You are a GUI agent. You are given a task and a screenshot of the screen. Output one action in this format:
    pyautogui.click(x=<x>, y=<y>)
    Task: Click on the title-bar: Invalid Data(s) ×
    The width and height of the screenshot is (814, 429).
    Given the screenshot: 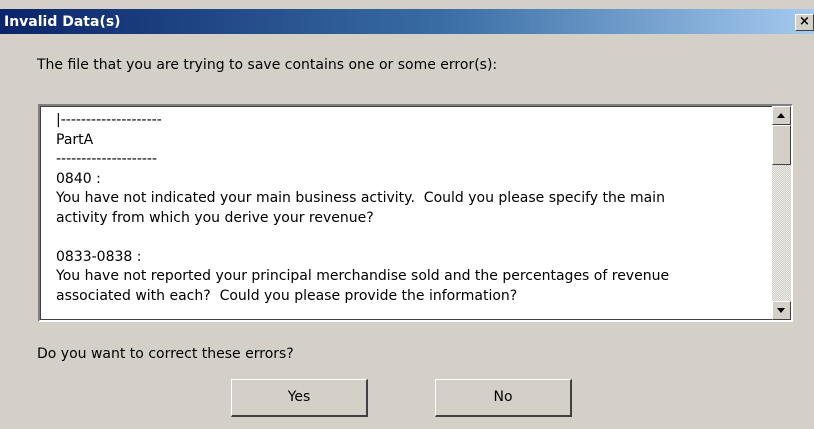 What is the action you would take?
    pyautogui.click(x=407, y=21)
    